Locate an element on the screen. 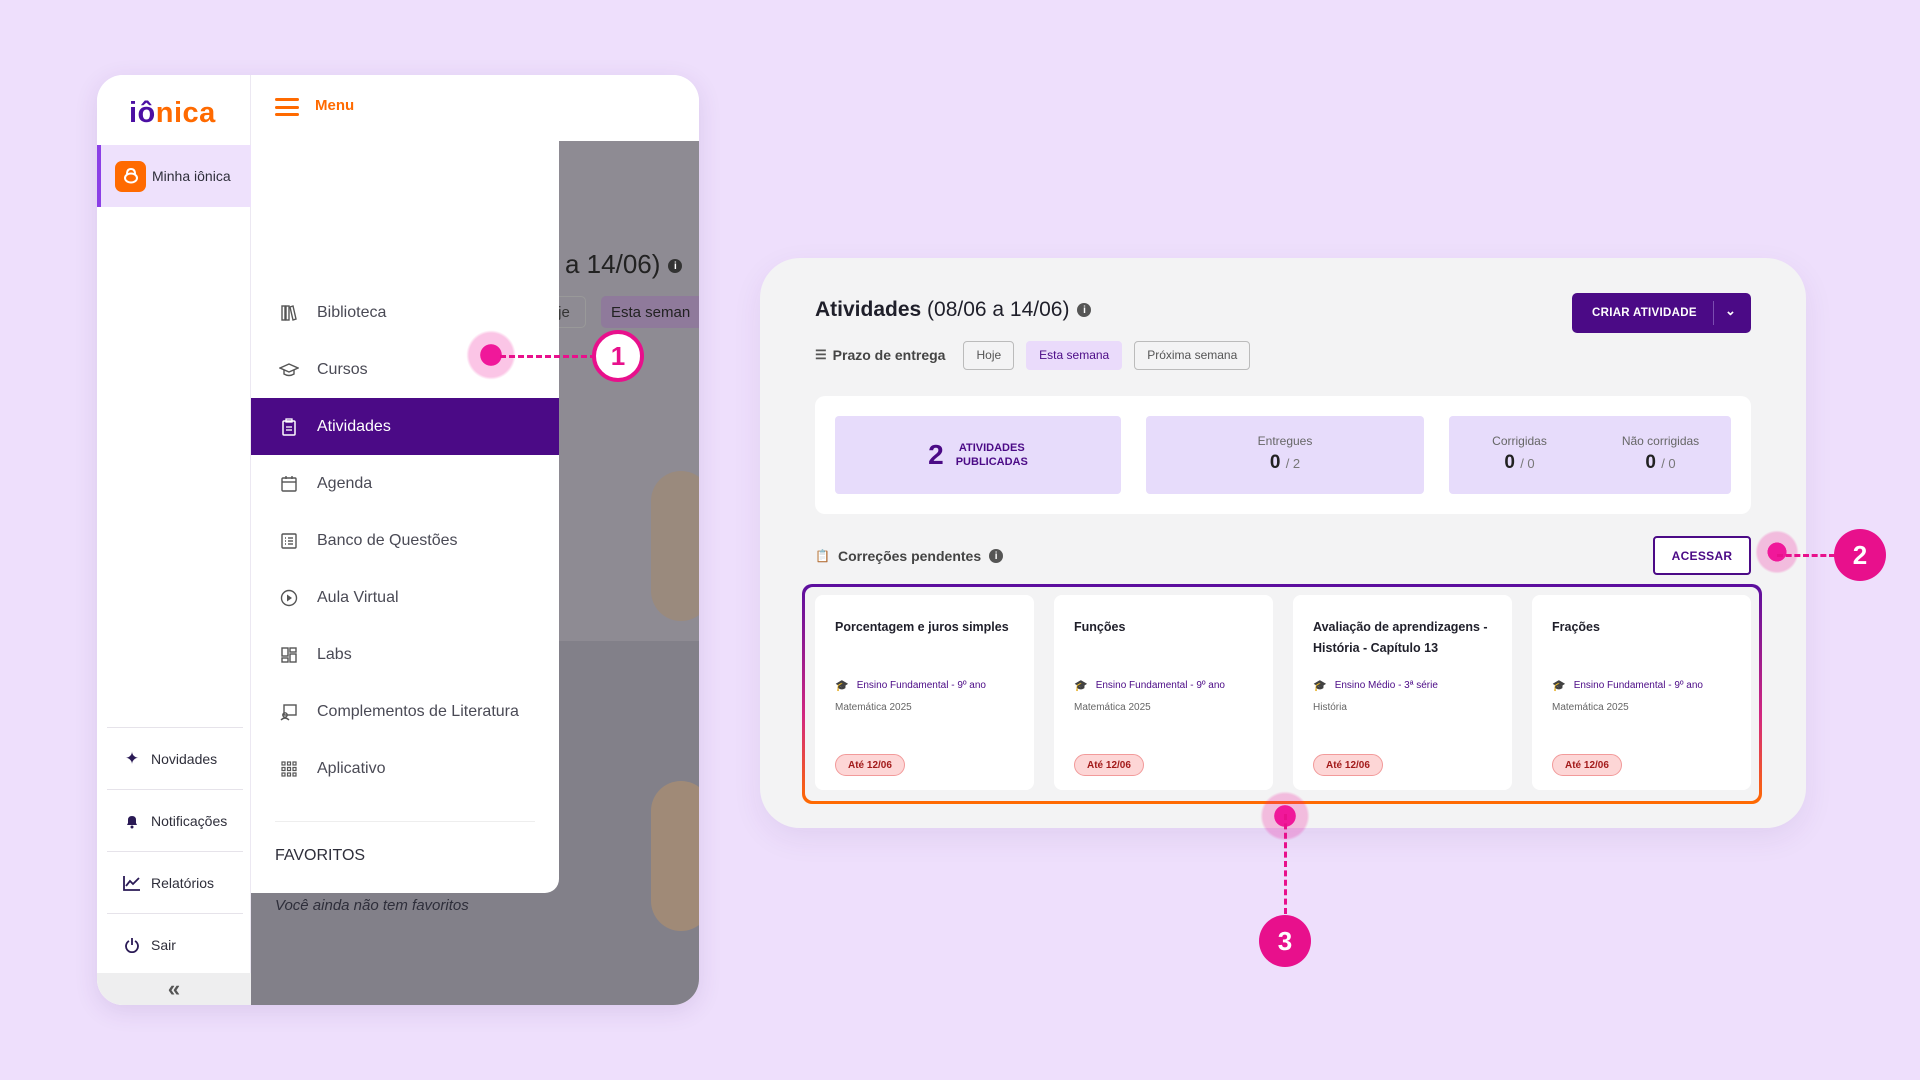  bell-icon is located at coordinates (132, 821).